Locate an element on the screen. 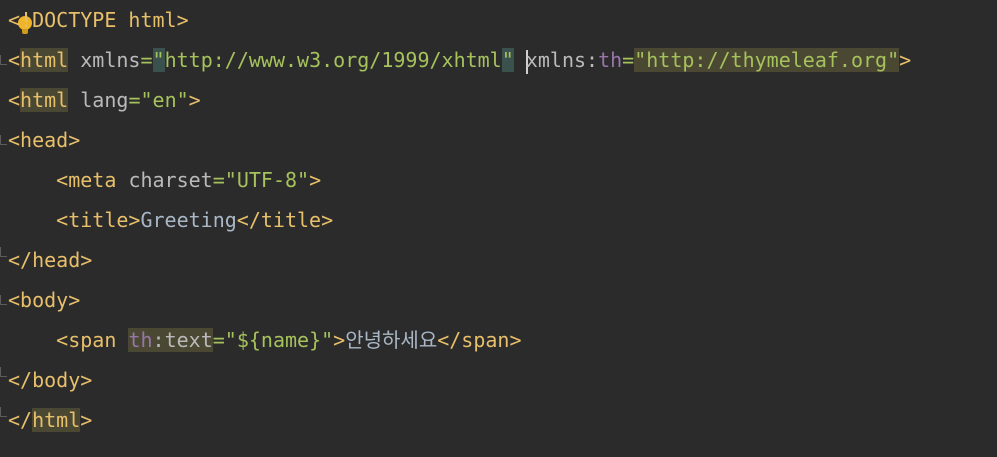 This screenshot has width=997, height=457. span-text: 안녕하세요 is located at coordinates (391, 340).